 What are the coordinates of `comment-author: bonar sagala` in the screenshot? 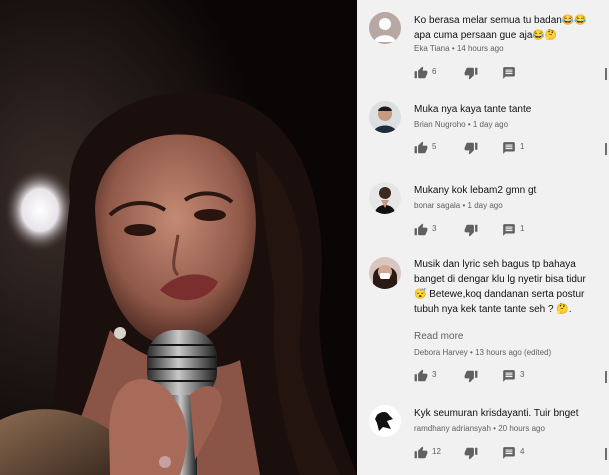 It's located at (437, 205).